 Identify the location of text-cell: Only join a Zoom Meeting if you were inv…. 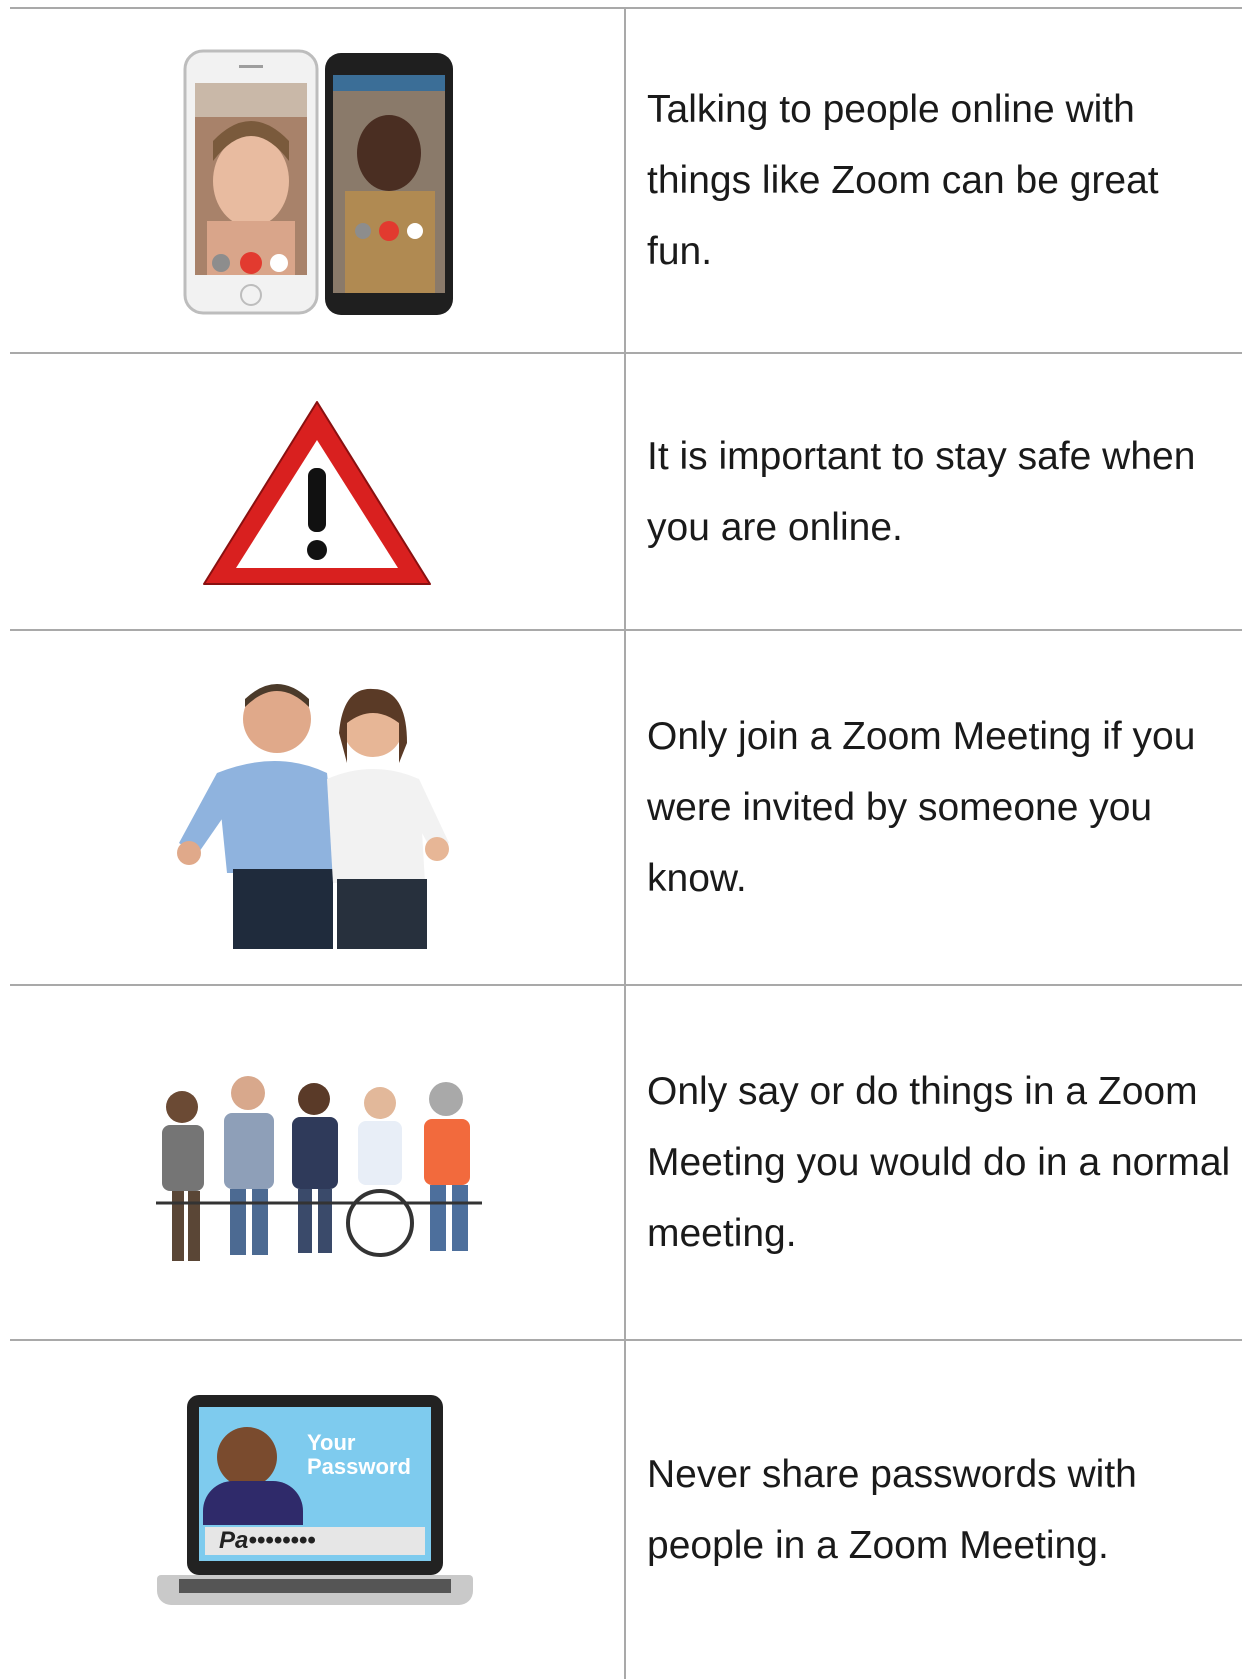
(934, 807).